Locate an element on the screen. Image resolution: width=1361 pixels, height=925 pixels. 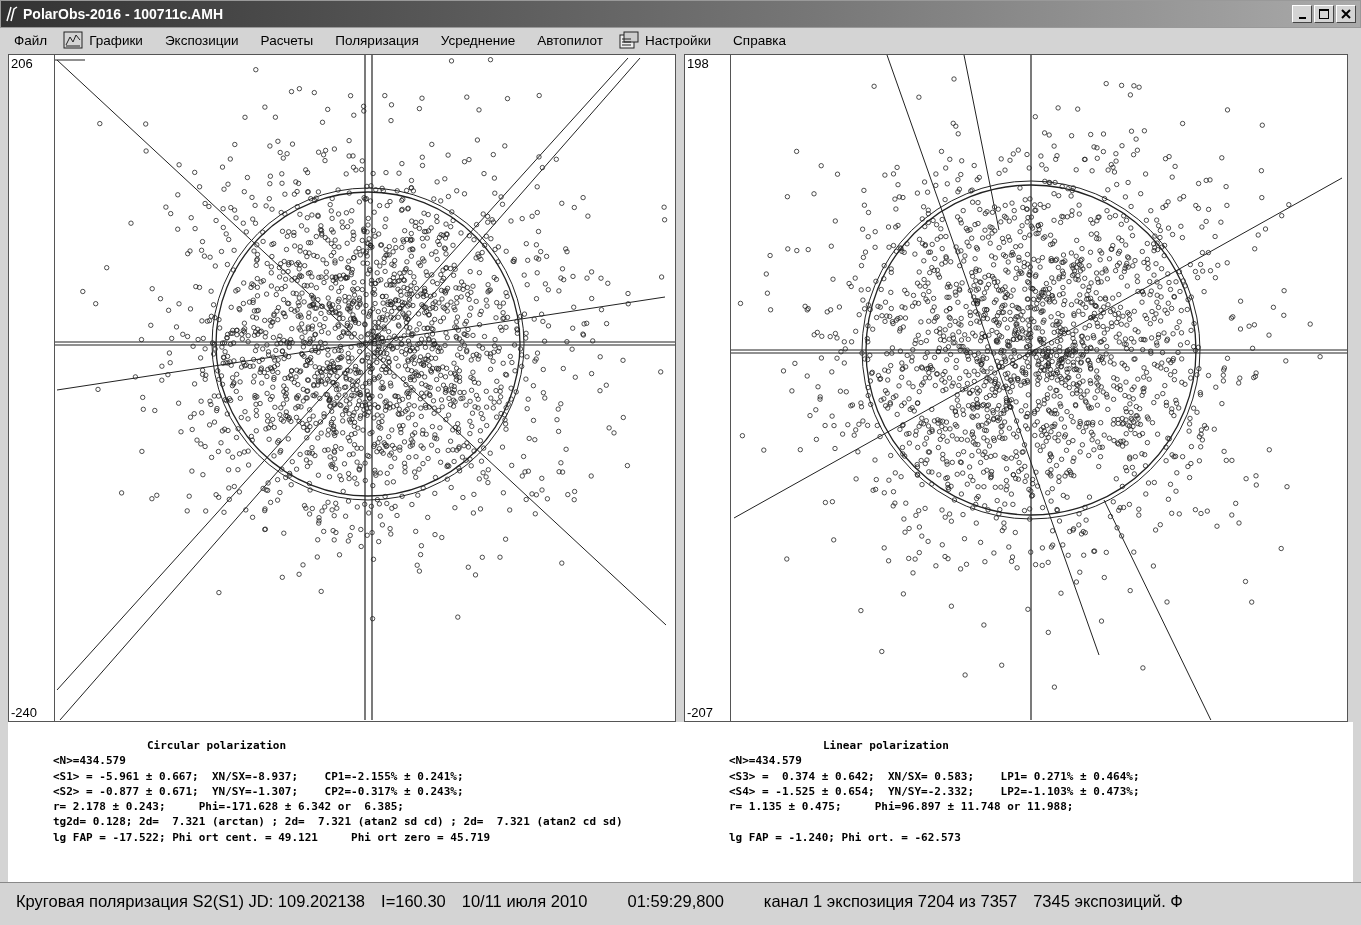
axis-max-label: 206 is located at coordinates (22, 63).